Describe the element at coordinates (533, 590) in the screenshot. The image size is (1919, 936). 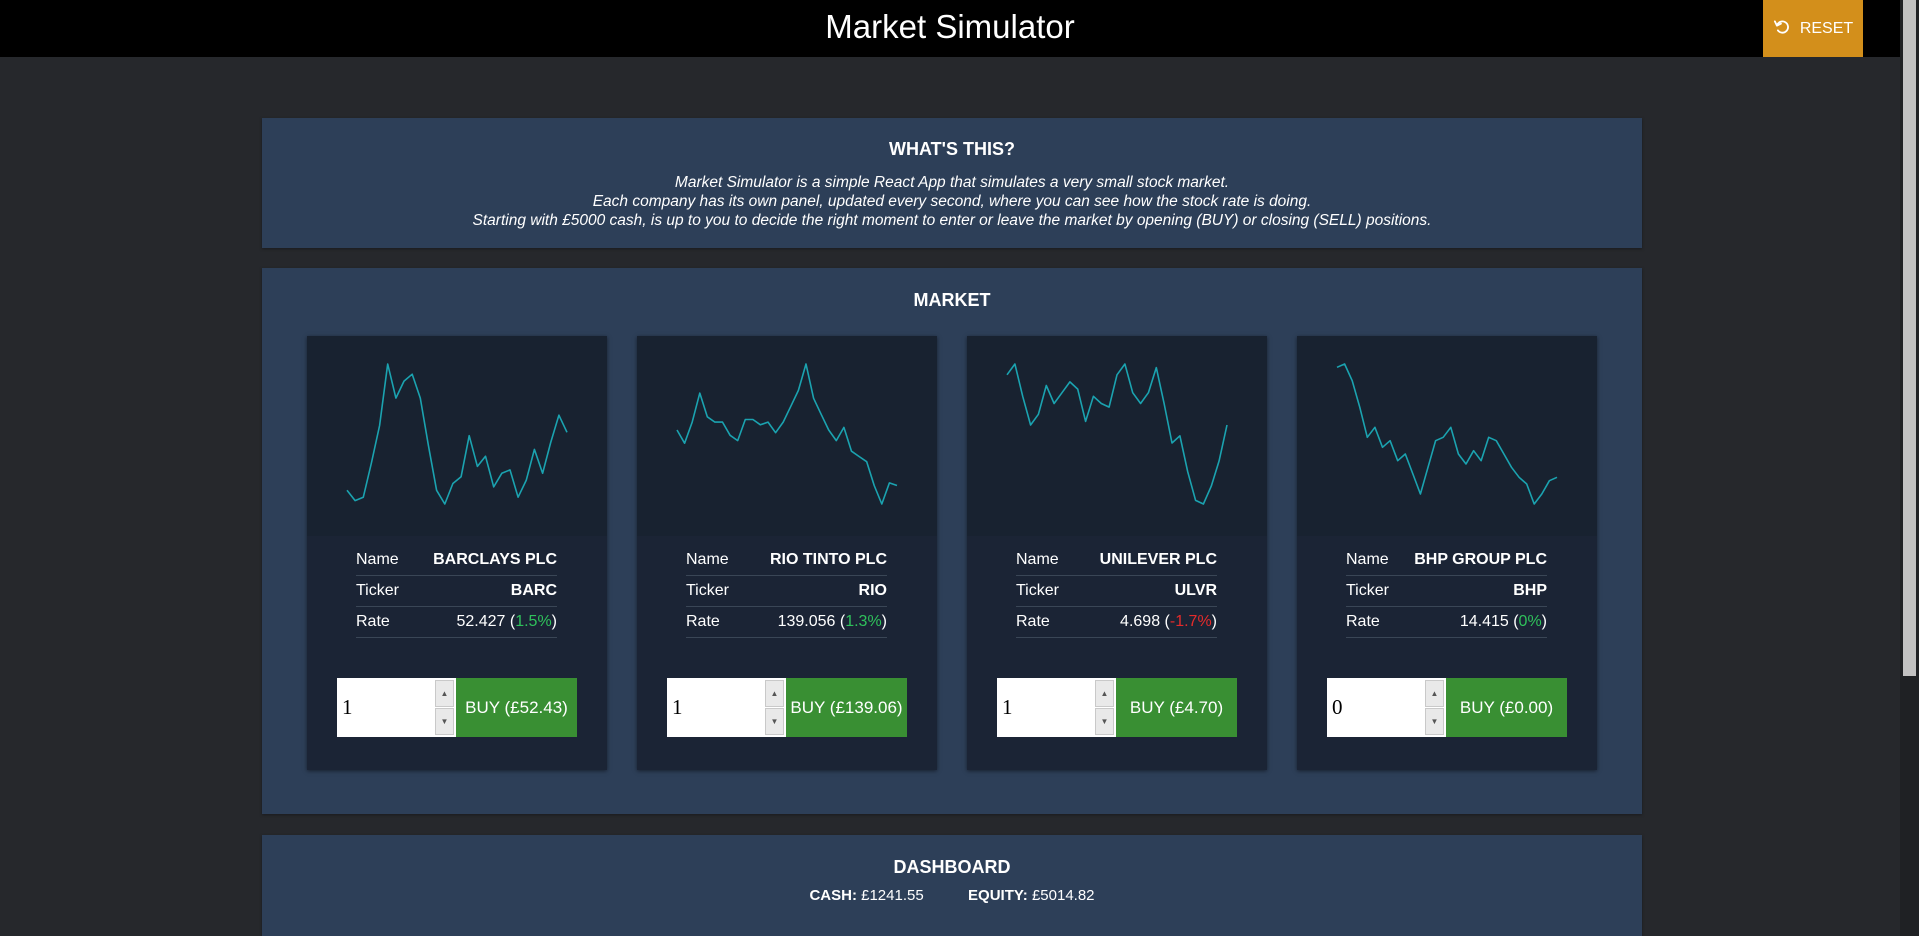
I see `ticker-value: BARC` at that location.